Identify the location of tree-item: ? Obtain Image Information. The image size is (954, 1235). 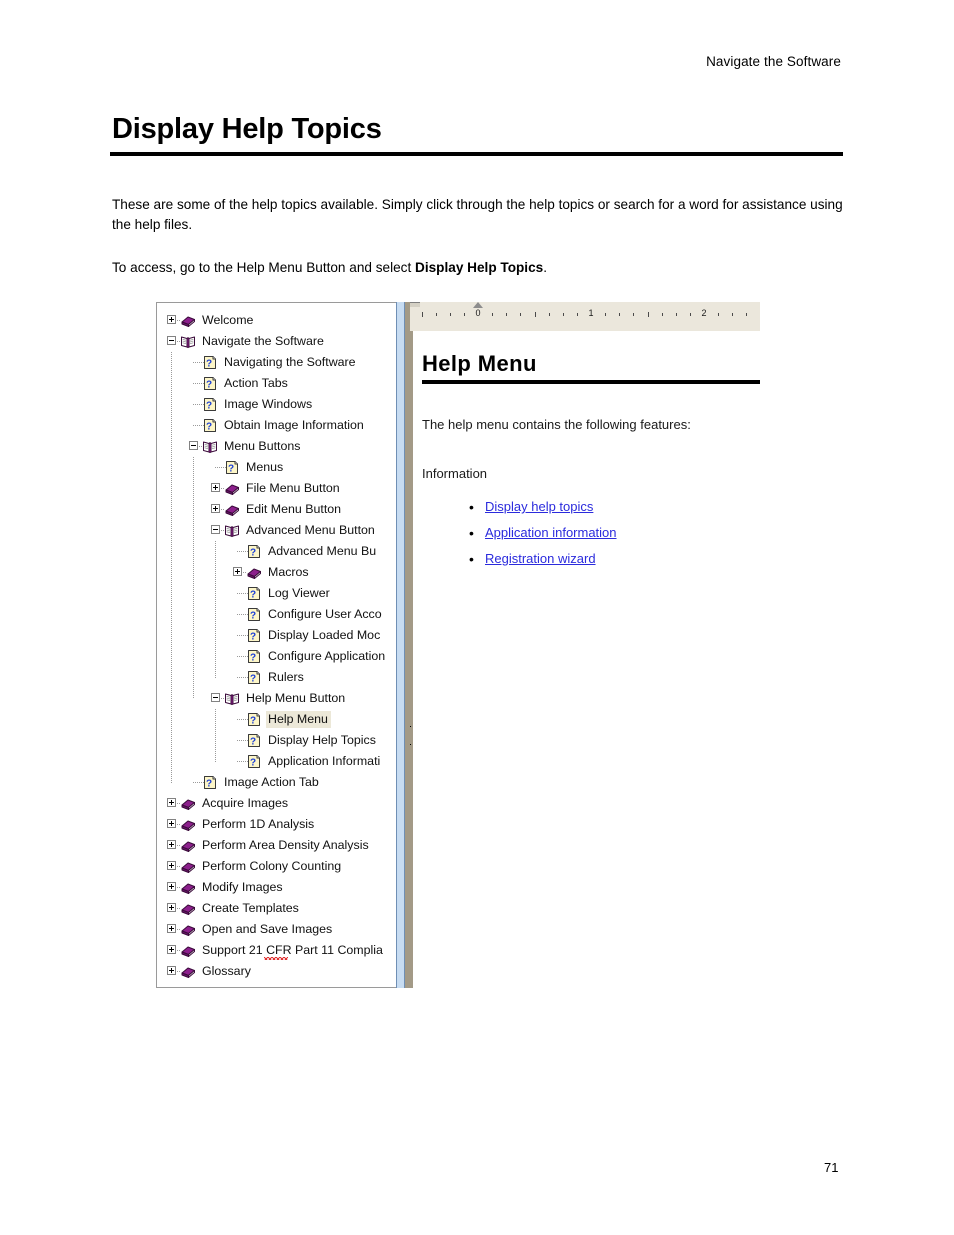
(276, 425).